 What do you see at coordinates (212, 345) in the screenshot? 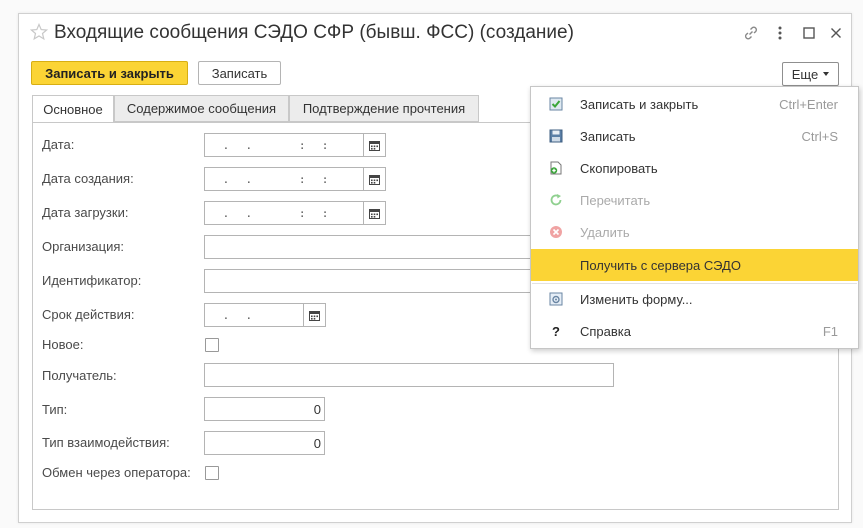
I see `new-checkbox` at bounding box center [212, 345].